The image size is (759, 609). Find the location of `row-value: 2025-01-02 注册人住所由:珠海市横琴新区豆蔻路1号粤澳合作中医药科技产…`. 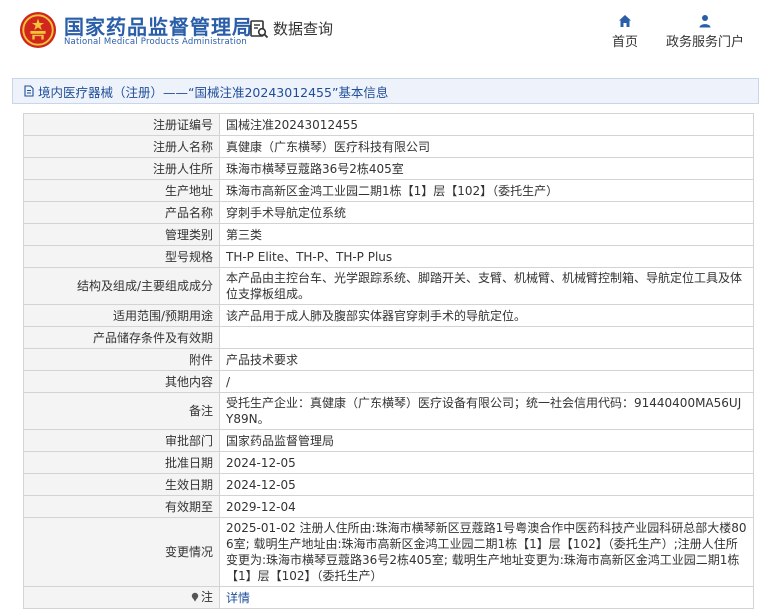

row-value: 2025-01-02 注册人住所由:珠海市横琴新区豆蔻路1号粤澳合作中医药科技产… is located at coordinates (486, 552).